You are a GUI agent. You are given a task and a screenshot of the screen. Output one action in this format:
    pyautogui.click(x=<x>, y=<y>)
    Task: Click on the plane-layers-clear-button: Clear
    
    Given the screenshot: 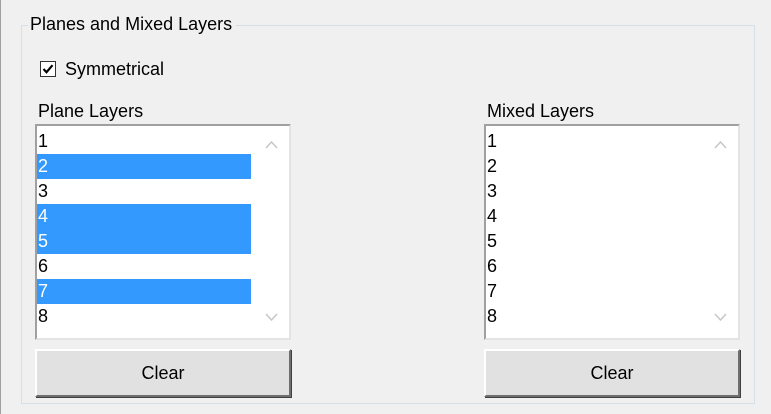 What is the action you would take?
    pyautogui.click(x=163, y=373)
    